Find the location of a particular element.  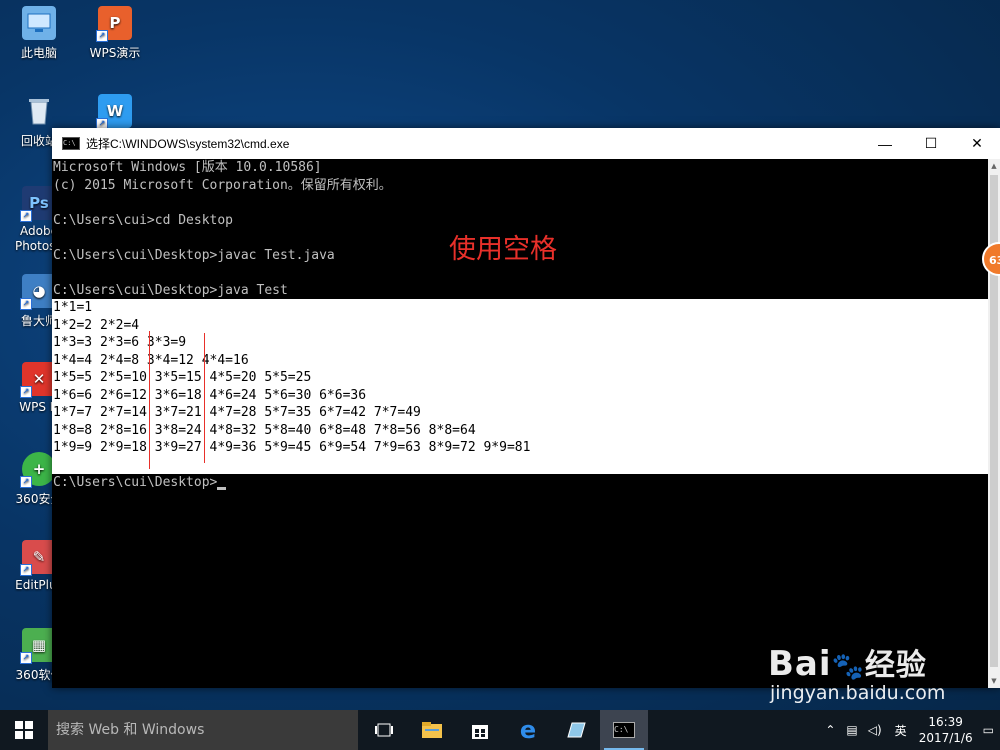

ludashi-icon: ◕ ↗ is located at coordinates (38, 292).